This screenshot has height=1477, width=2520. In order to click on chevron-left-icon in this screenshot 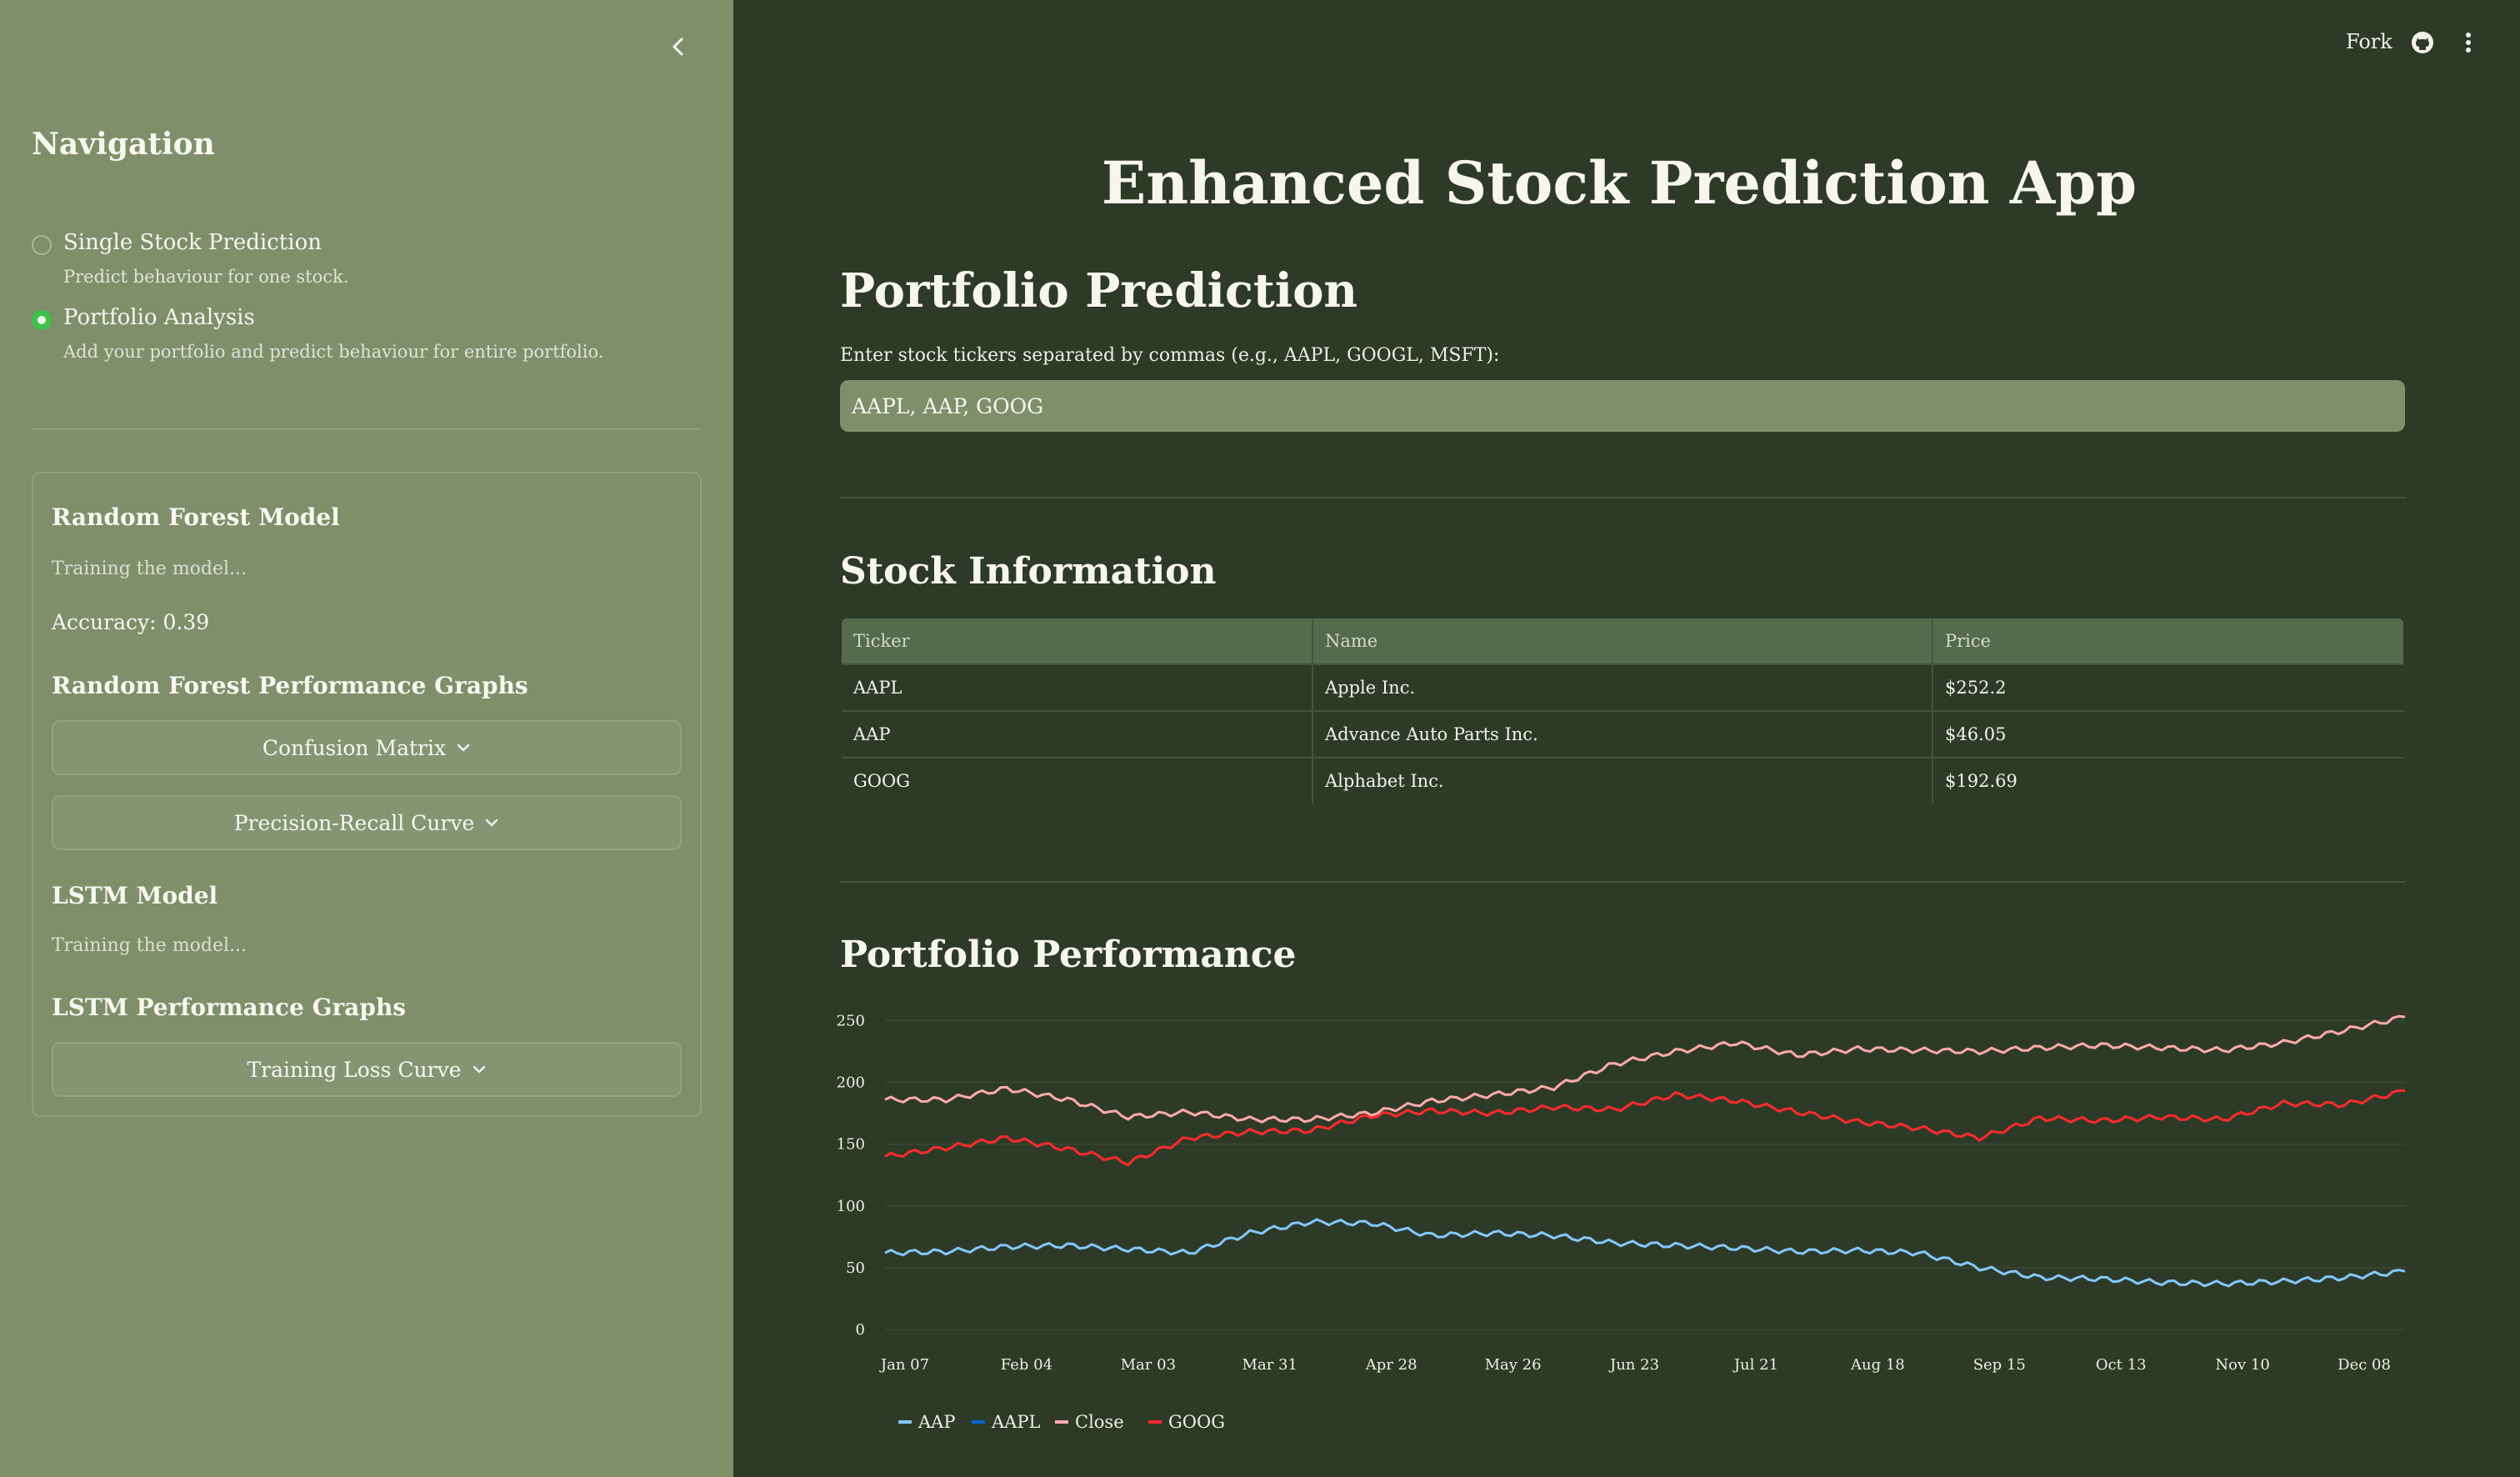, I will do `click(678, 49)`.